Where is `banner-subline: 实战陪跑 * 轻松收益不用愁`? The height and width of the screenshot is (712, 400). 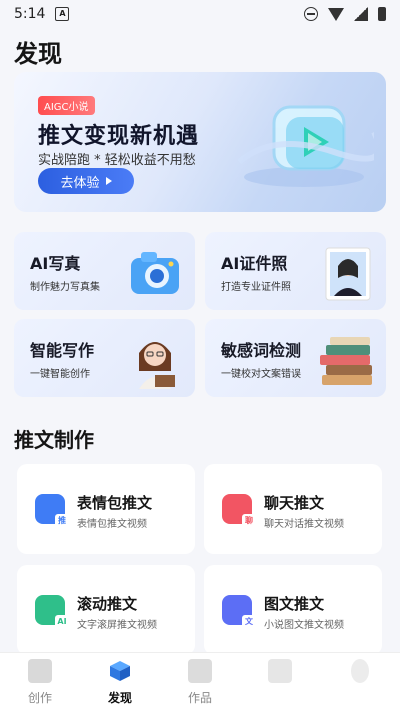 banner-subline: 实战陪跑 * 轻松收益不用愁 is located at coordinates (117, 160).